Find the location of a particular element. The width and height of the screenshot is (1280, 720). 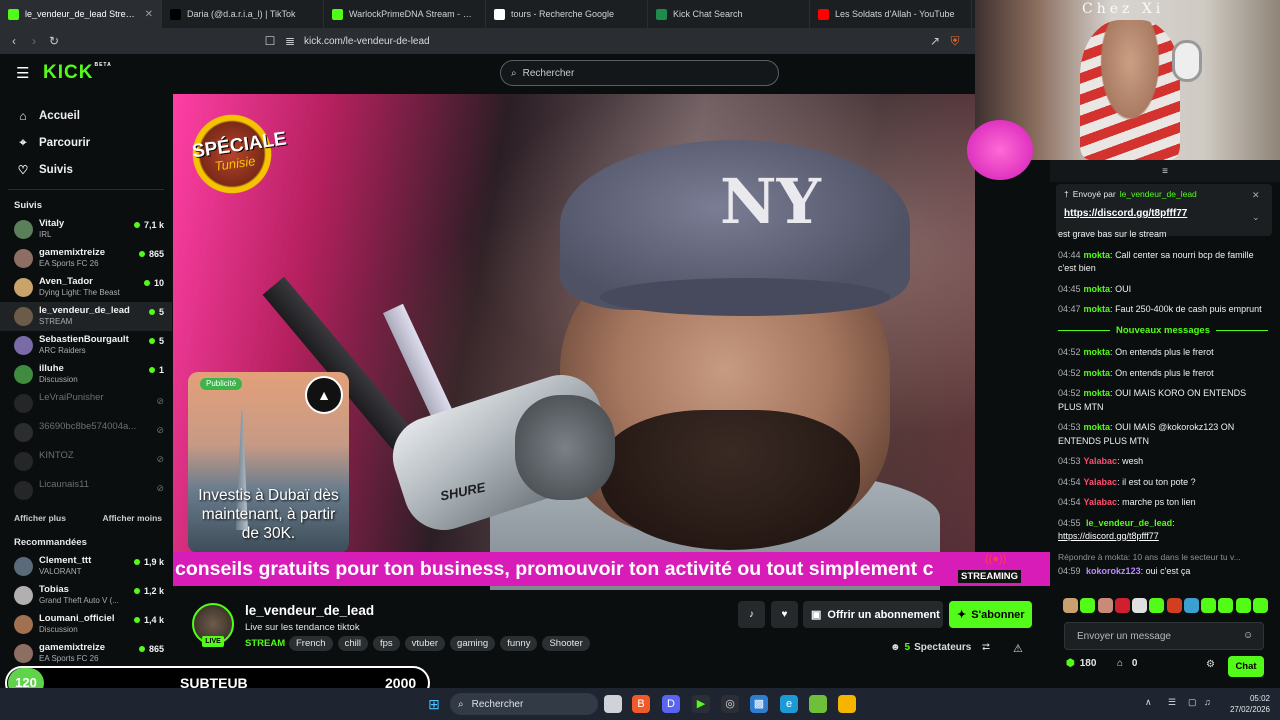

subscribe-button: ✦ S'abonner is located at coordinates (990, 614).